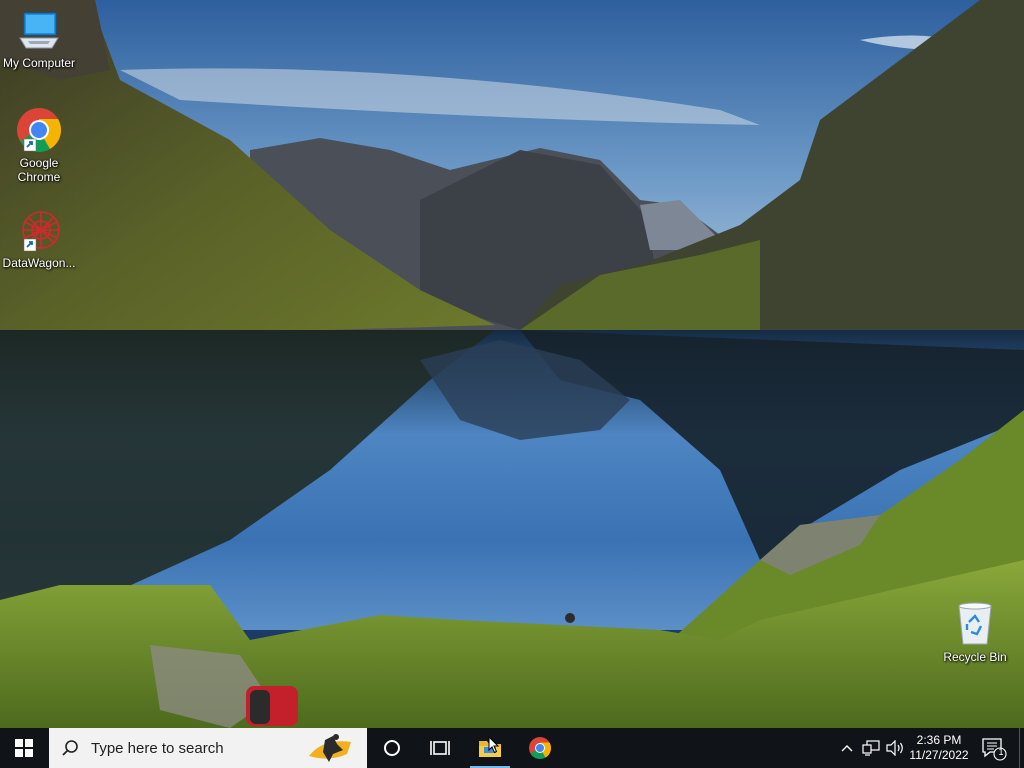  Describe the element at coordinates (975, 657) in the screenshot. I see `desktop-icon-label: Recycle Bin` at that location.